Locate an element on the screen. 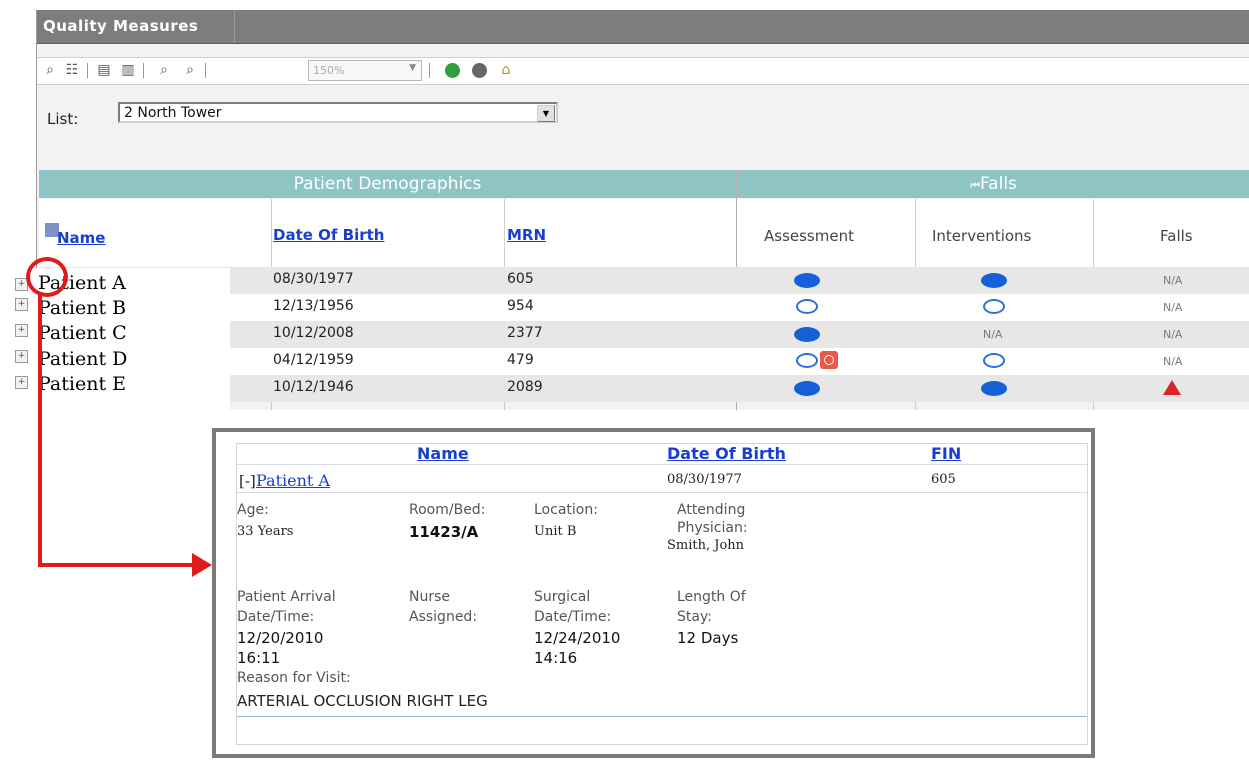 The width and height of the screenshot is (1249, 761). patient-name: Patient E is located at coordinates (82, 384).